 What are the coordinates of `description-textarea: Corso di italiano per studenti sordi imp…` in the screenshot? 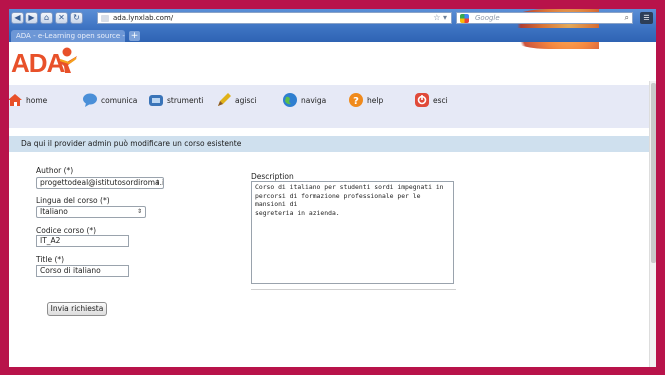 It's located at (352, 232).